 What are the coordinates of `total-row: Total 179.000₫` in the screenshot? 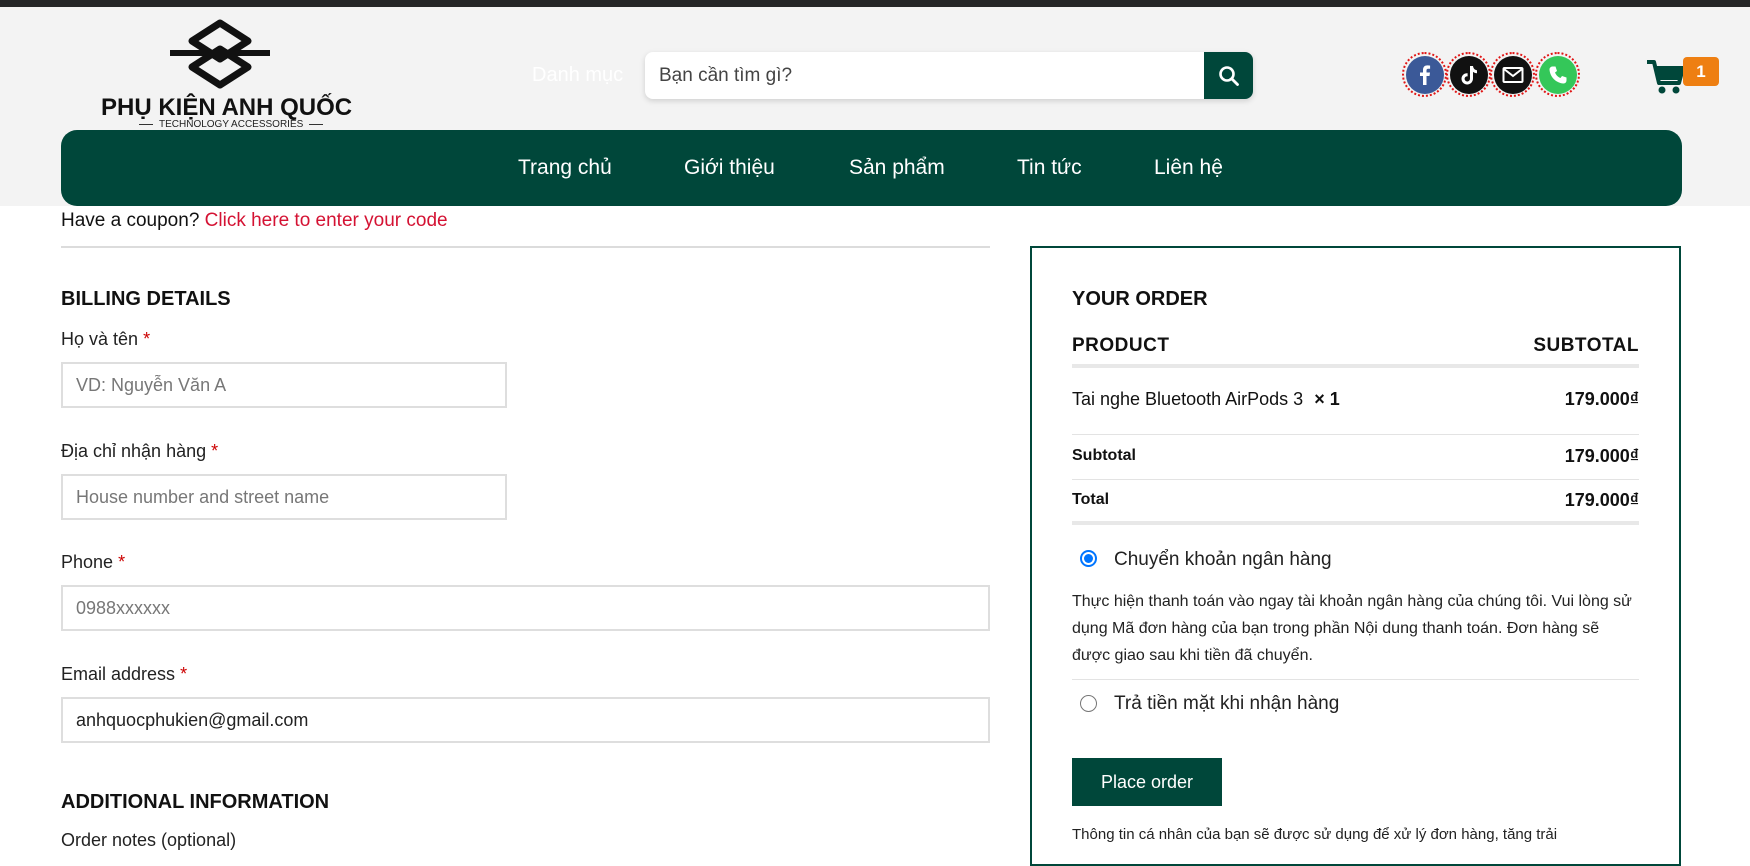 It's located at (1355, 500).